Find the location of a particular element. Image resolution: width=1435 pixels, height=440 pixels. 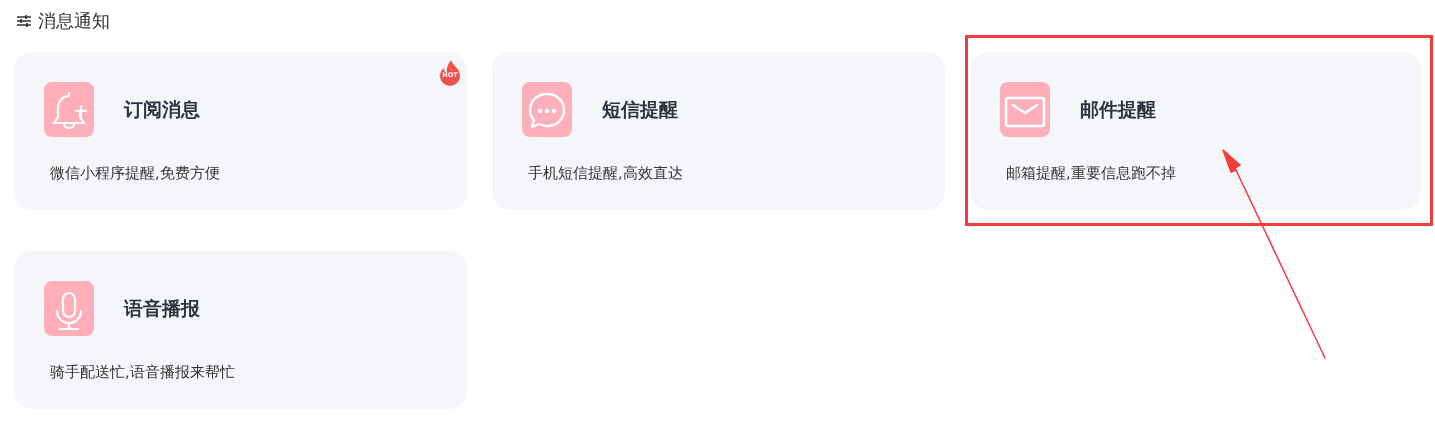

bell-icon is located at coordinates (69, 109).